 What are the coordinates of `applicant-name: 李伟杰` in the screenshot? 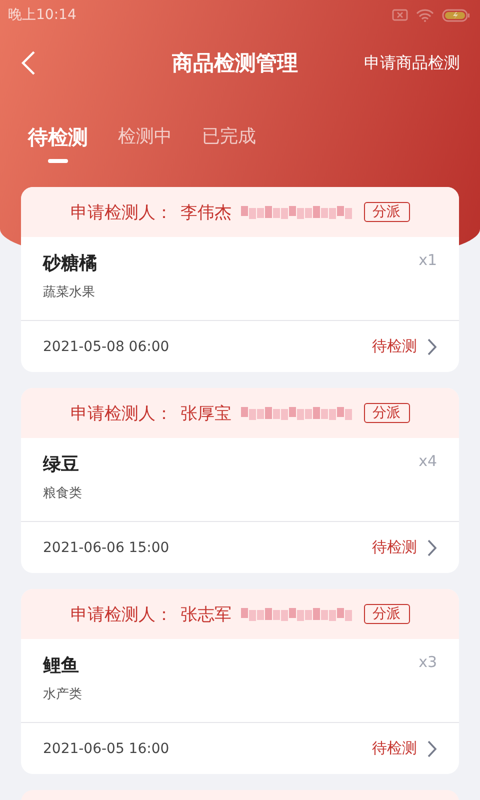 It's located at (206, 213).